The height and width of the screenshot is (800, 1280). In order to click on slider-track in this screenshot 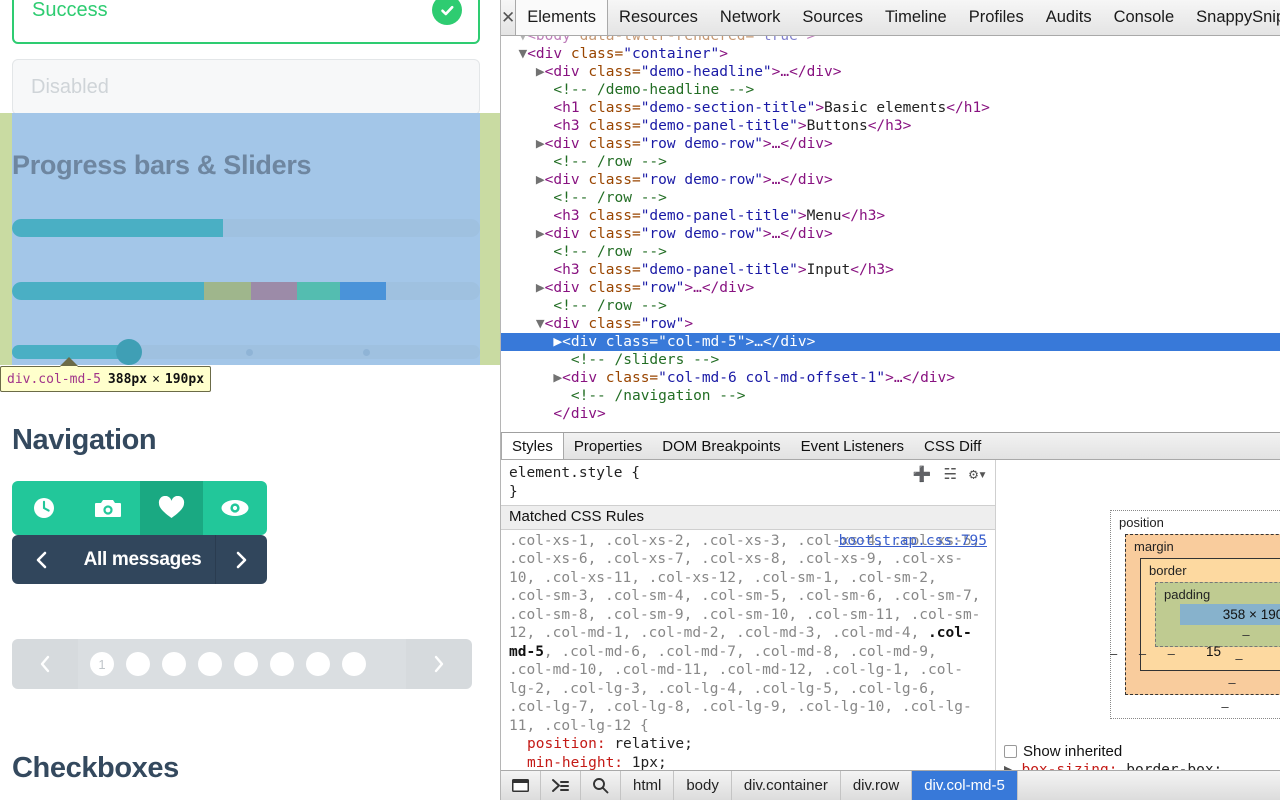, I will do `click(246, 352)`.